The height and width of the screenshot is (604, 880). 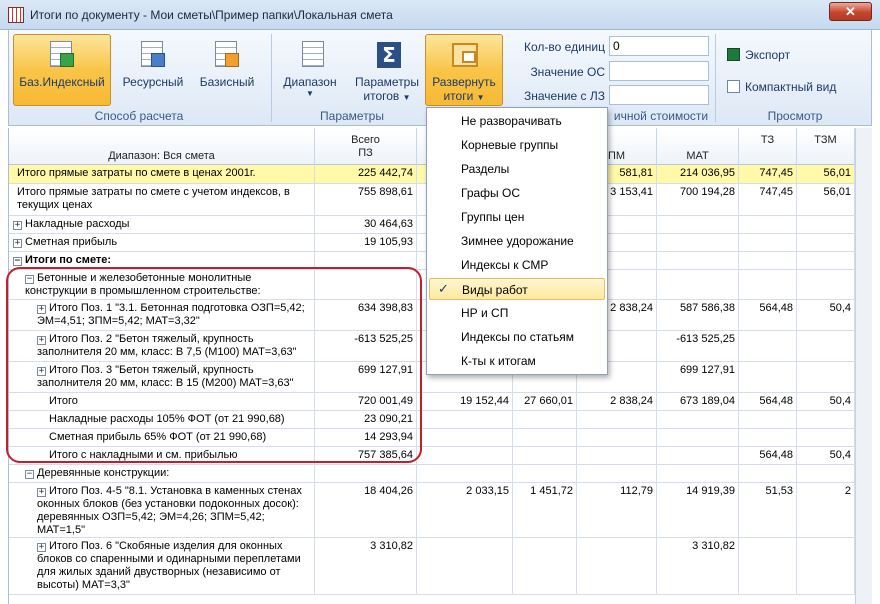 What do you see at coordinates (517, 145) in the screenshot?
I see `dropdown-item: Корневые группы` at bounding box center [517, 145].